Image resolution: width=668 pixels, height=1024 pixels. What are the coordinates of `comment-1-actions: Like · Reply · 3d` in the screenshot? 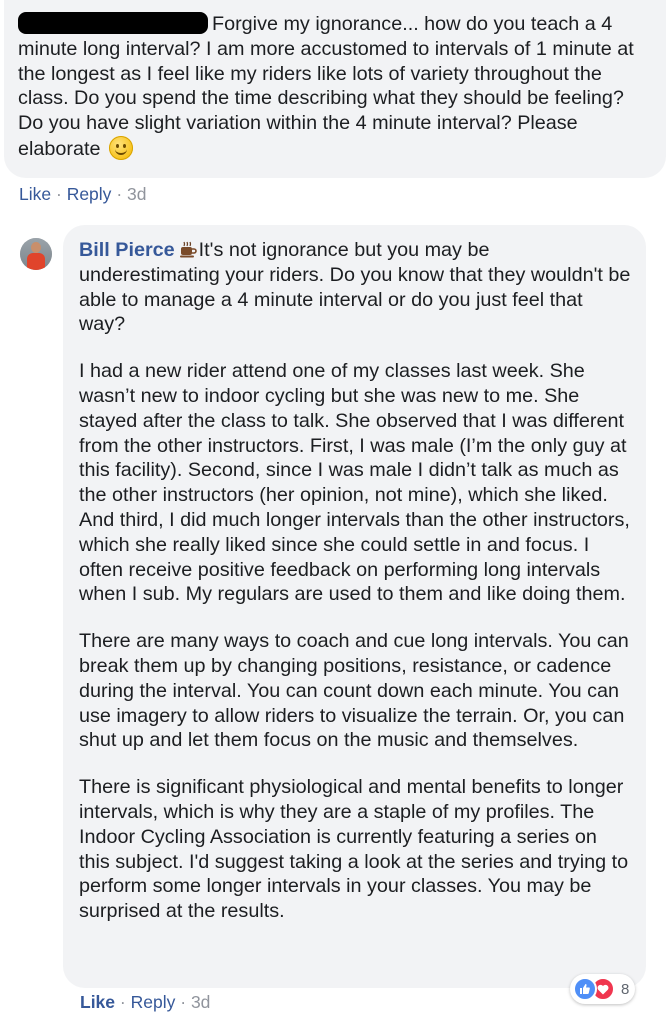 It's located at (82, 194).